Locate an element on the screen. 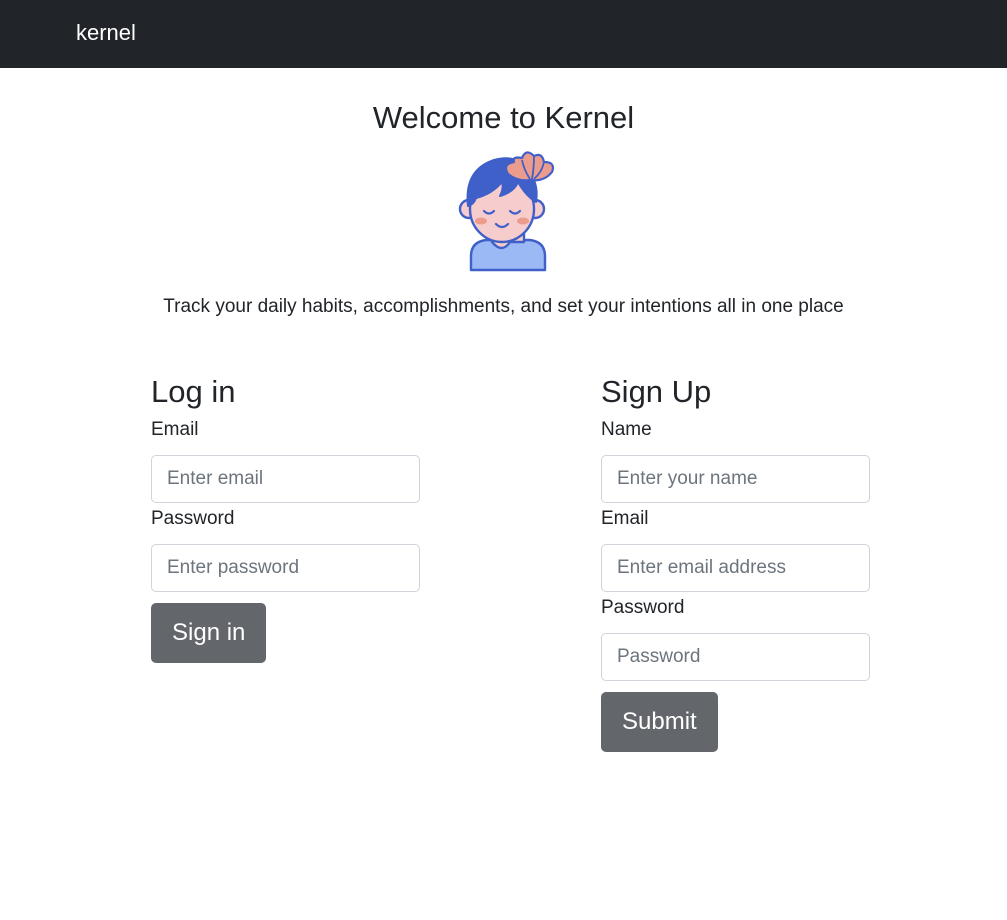  login-password-group: Password is located at coordinates (291, 548).